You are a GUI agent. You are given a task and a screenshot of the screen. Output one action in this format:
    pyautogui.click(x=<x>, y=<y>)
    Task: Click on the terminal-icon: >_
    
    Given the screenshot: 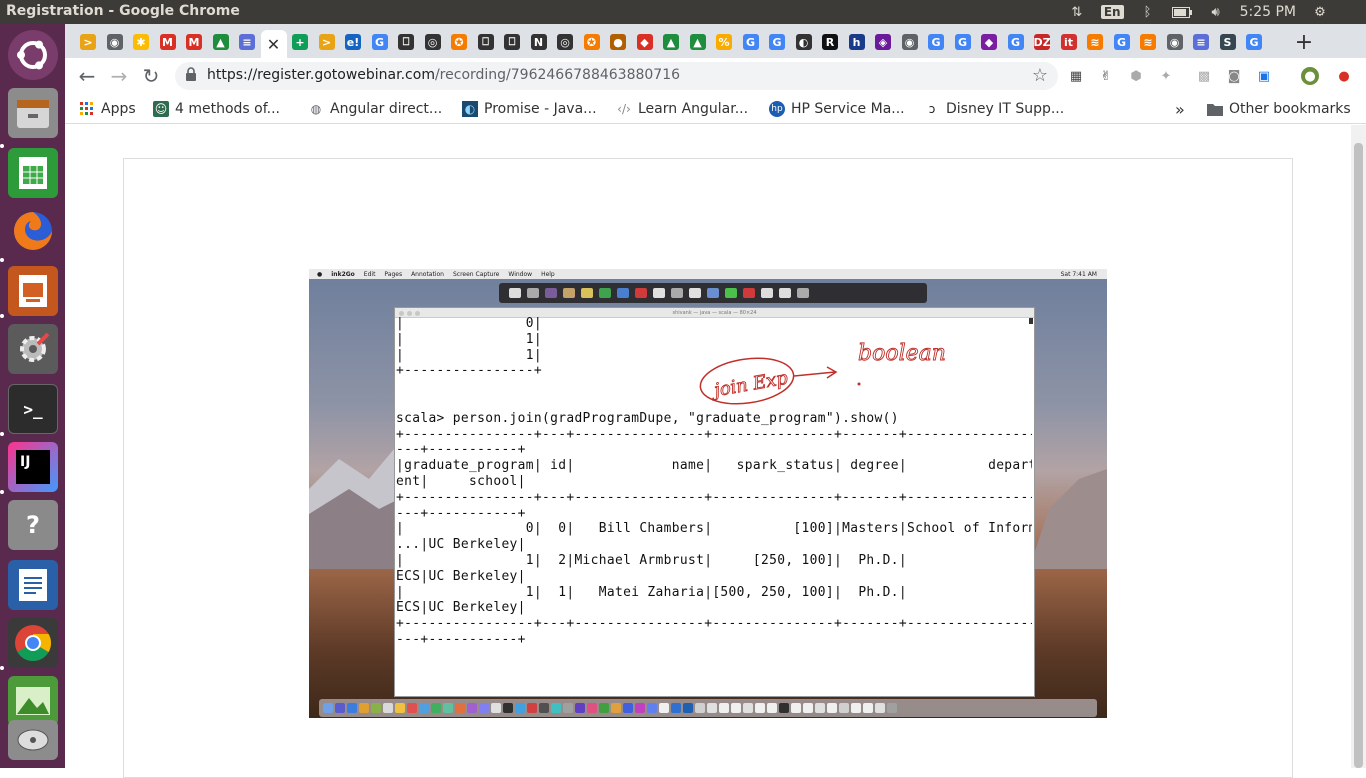 What is the action you would take?
    pyautogui.click(x=33, y=409)
    